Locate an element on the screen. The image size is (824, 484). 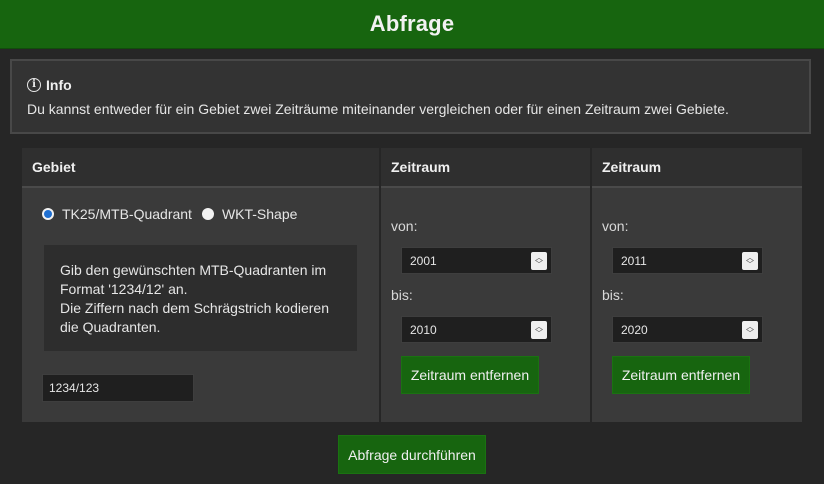
info-title: i Info is located at coordinates (49, 85).